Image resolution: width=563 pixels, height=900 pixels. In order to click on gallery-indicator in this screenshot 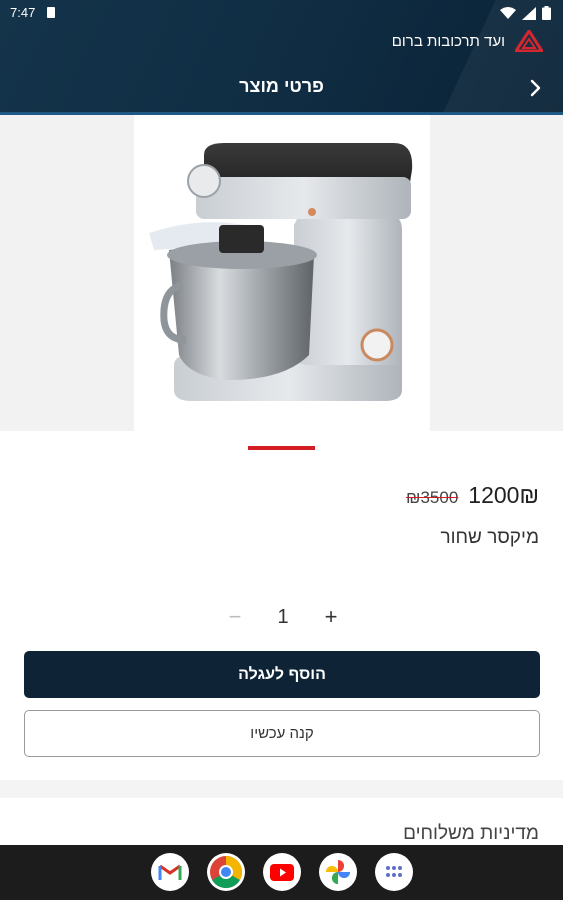, I will do `click(281, 448)`.